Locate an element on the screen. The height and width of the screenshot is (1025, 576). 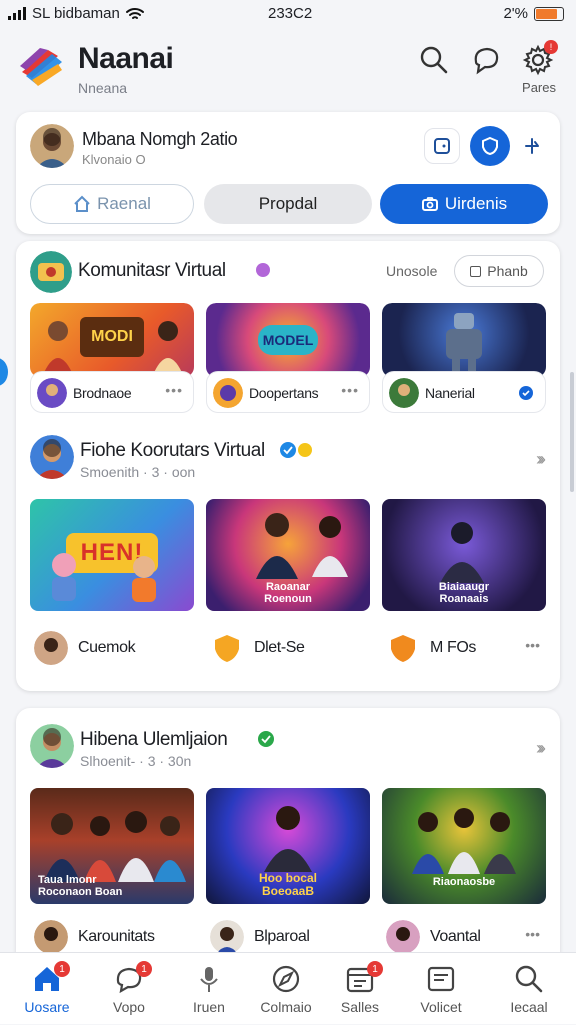
community-tile: MODEL Doopertans ••• is located at coordinates (288, 359).